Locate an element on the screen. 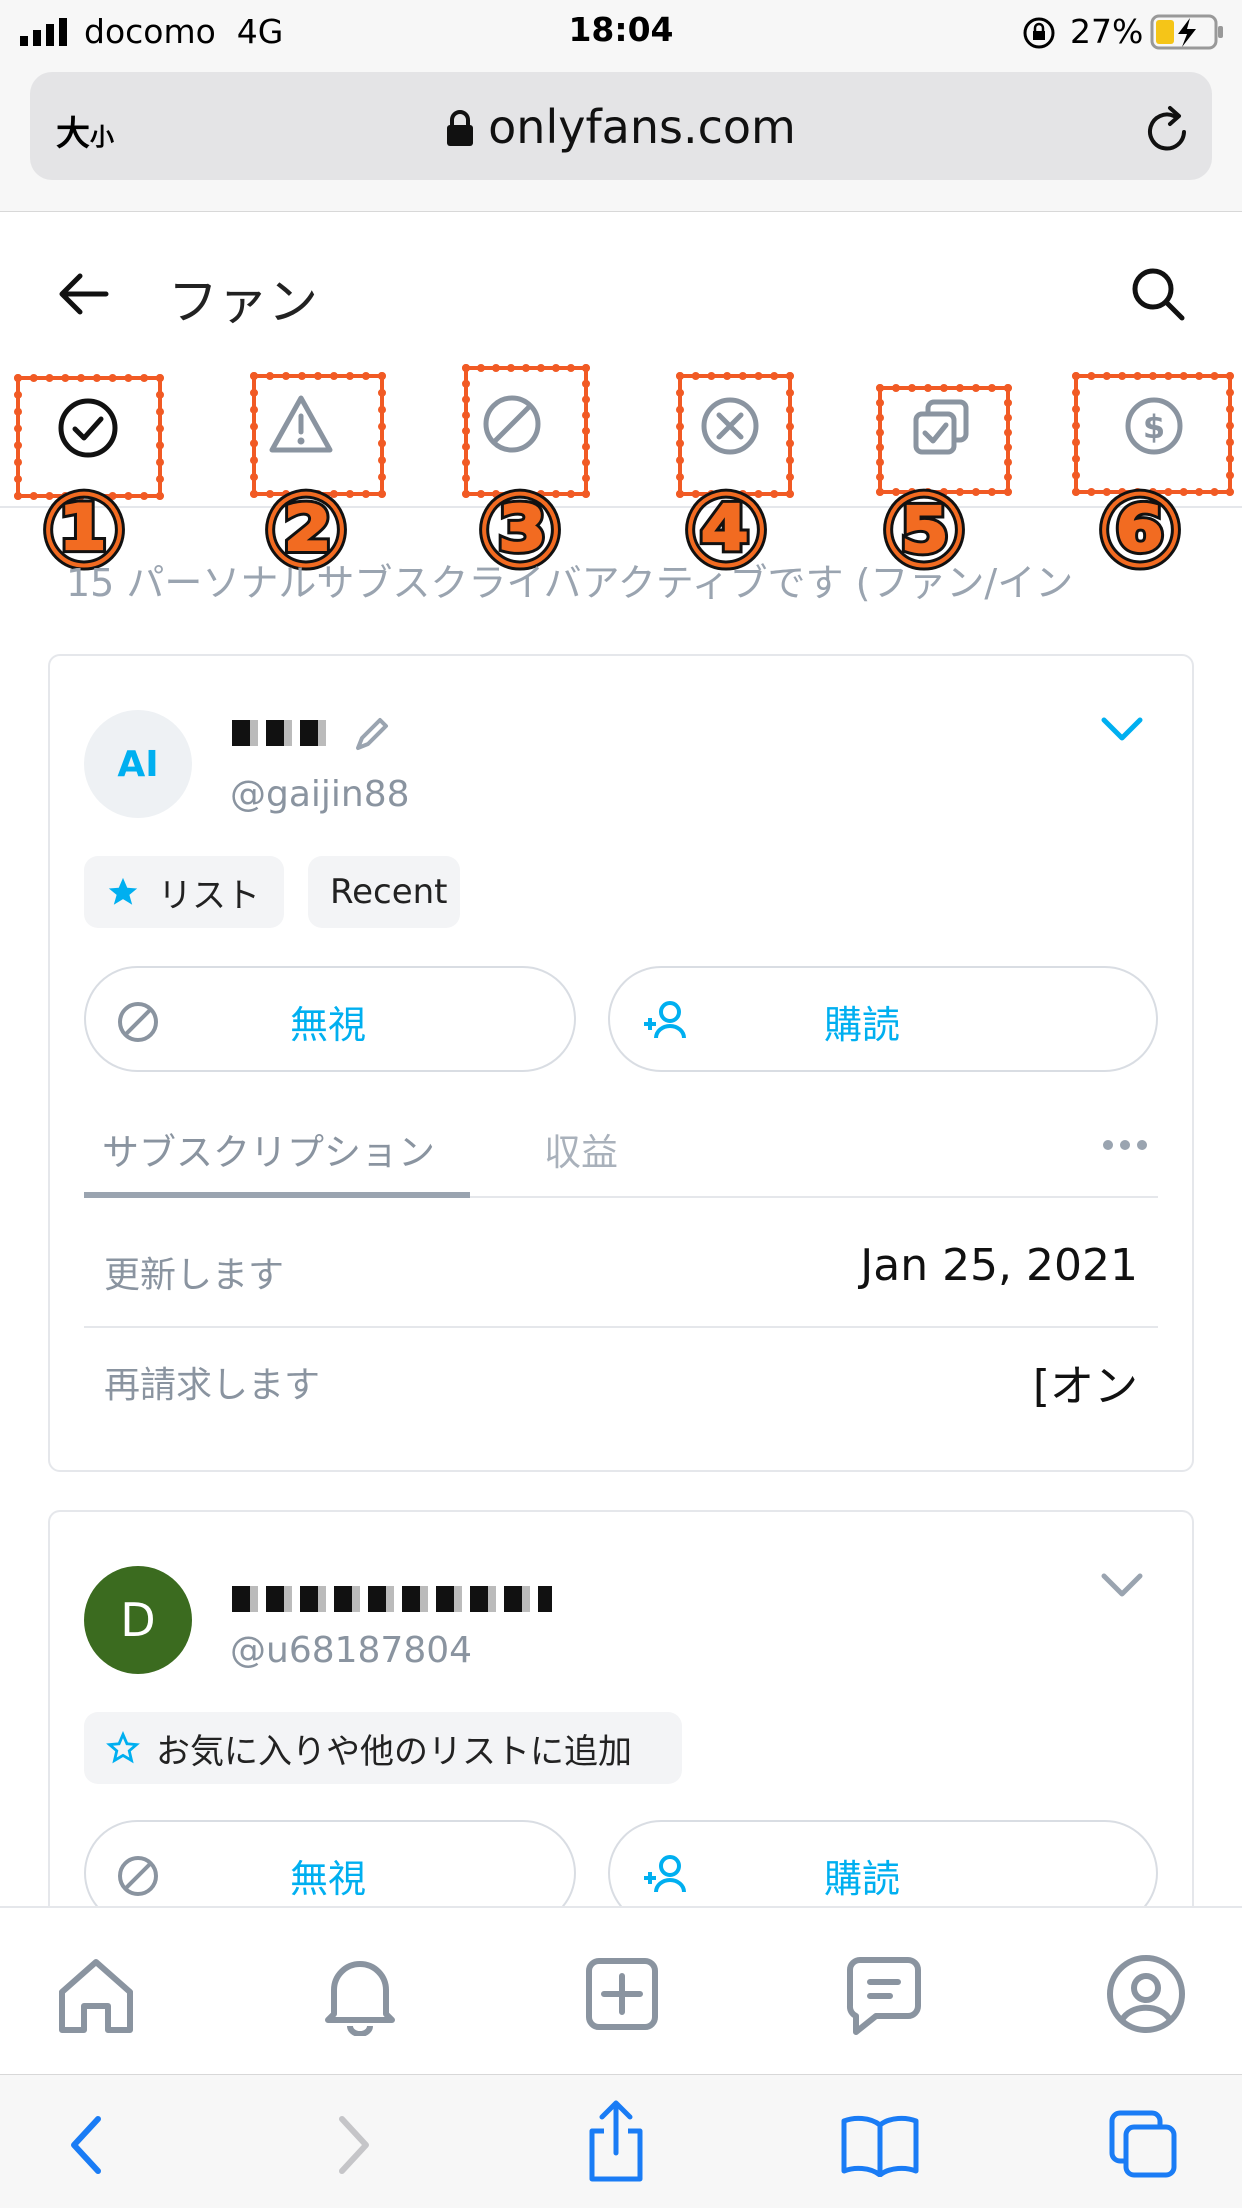 Image resolution: width=1242 pixels, height=2208 pixels. check-circle-icon is located at coordinates (88, 428).